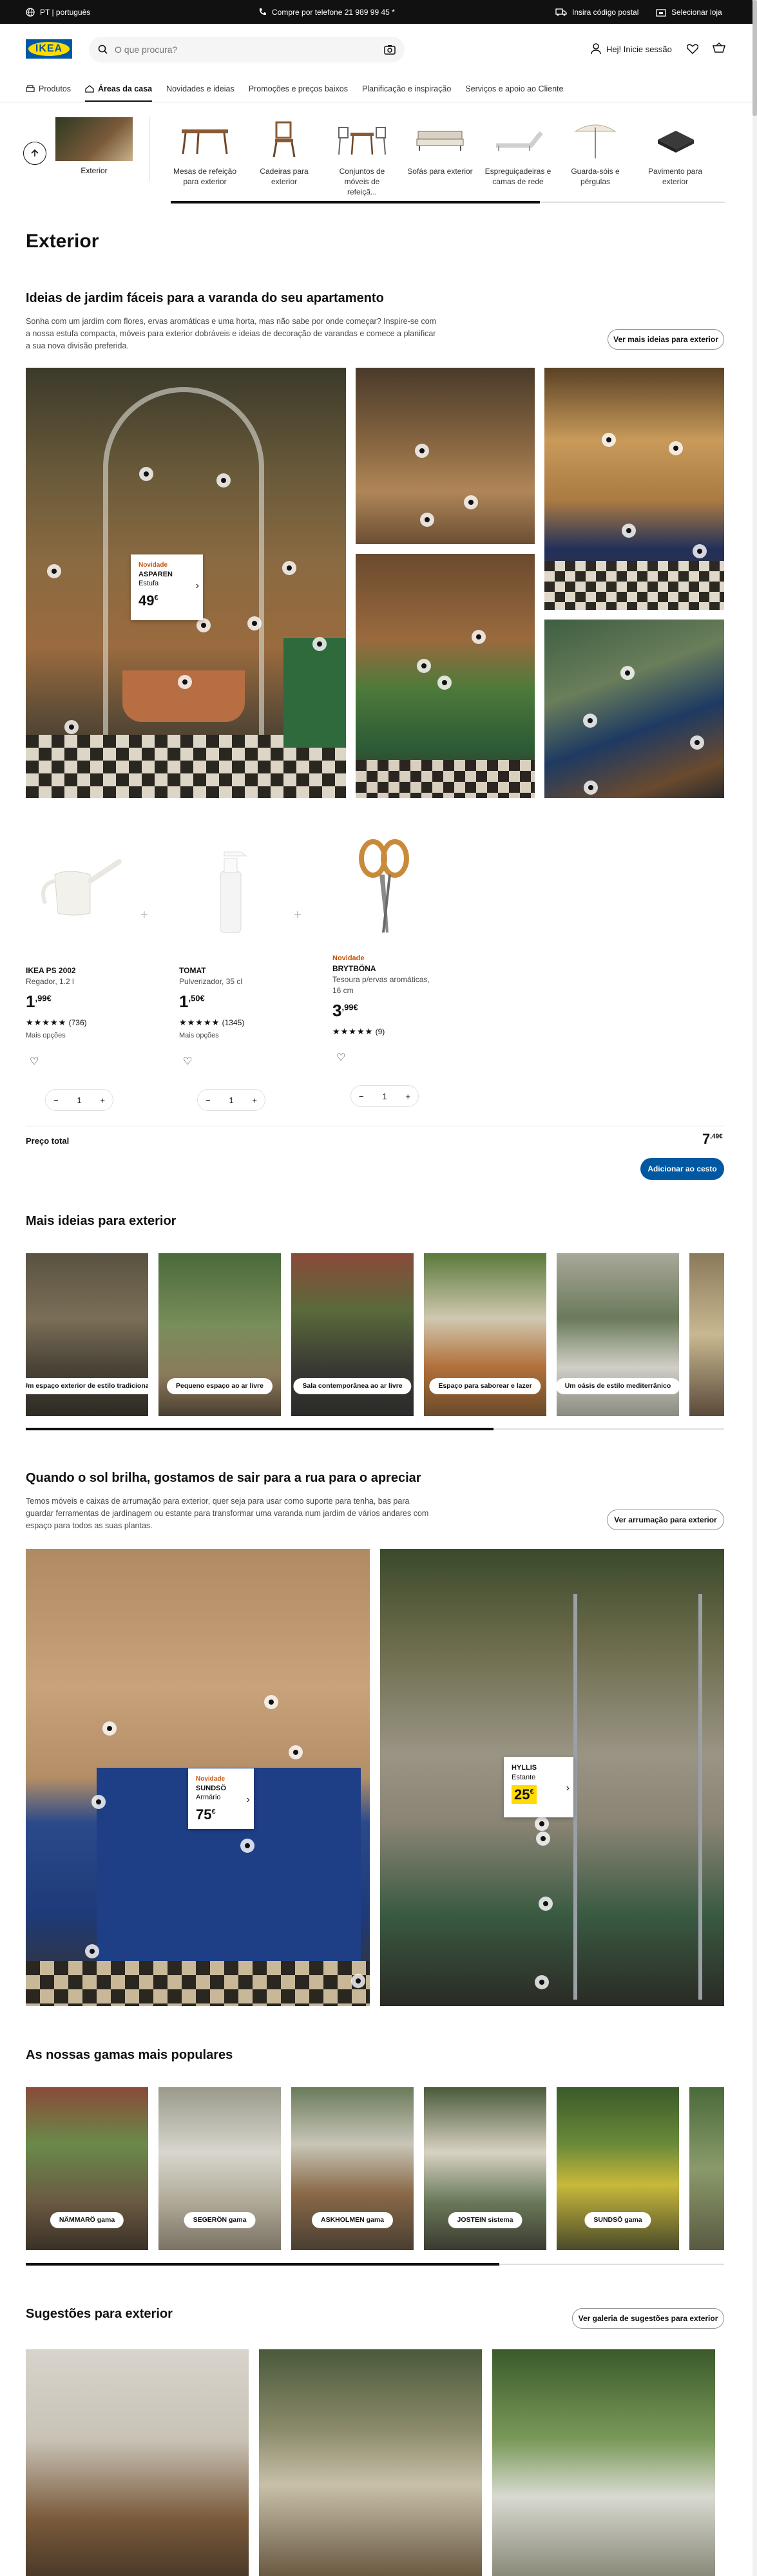 This screenshot has width=757, height=2576. What do you see at coordinates (247, 50) in the screenshot?
I see `search-input: O que procura?` at bounding box center [247, 50].